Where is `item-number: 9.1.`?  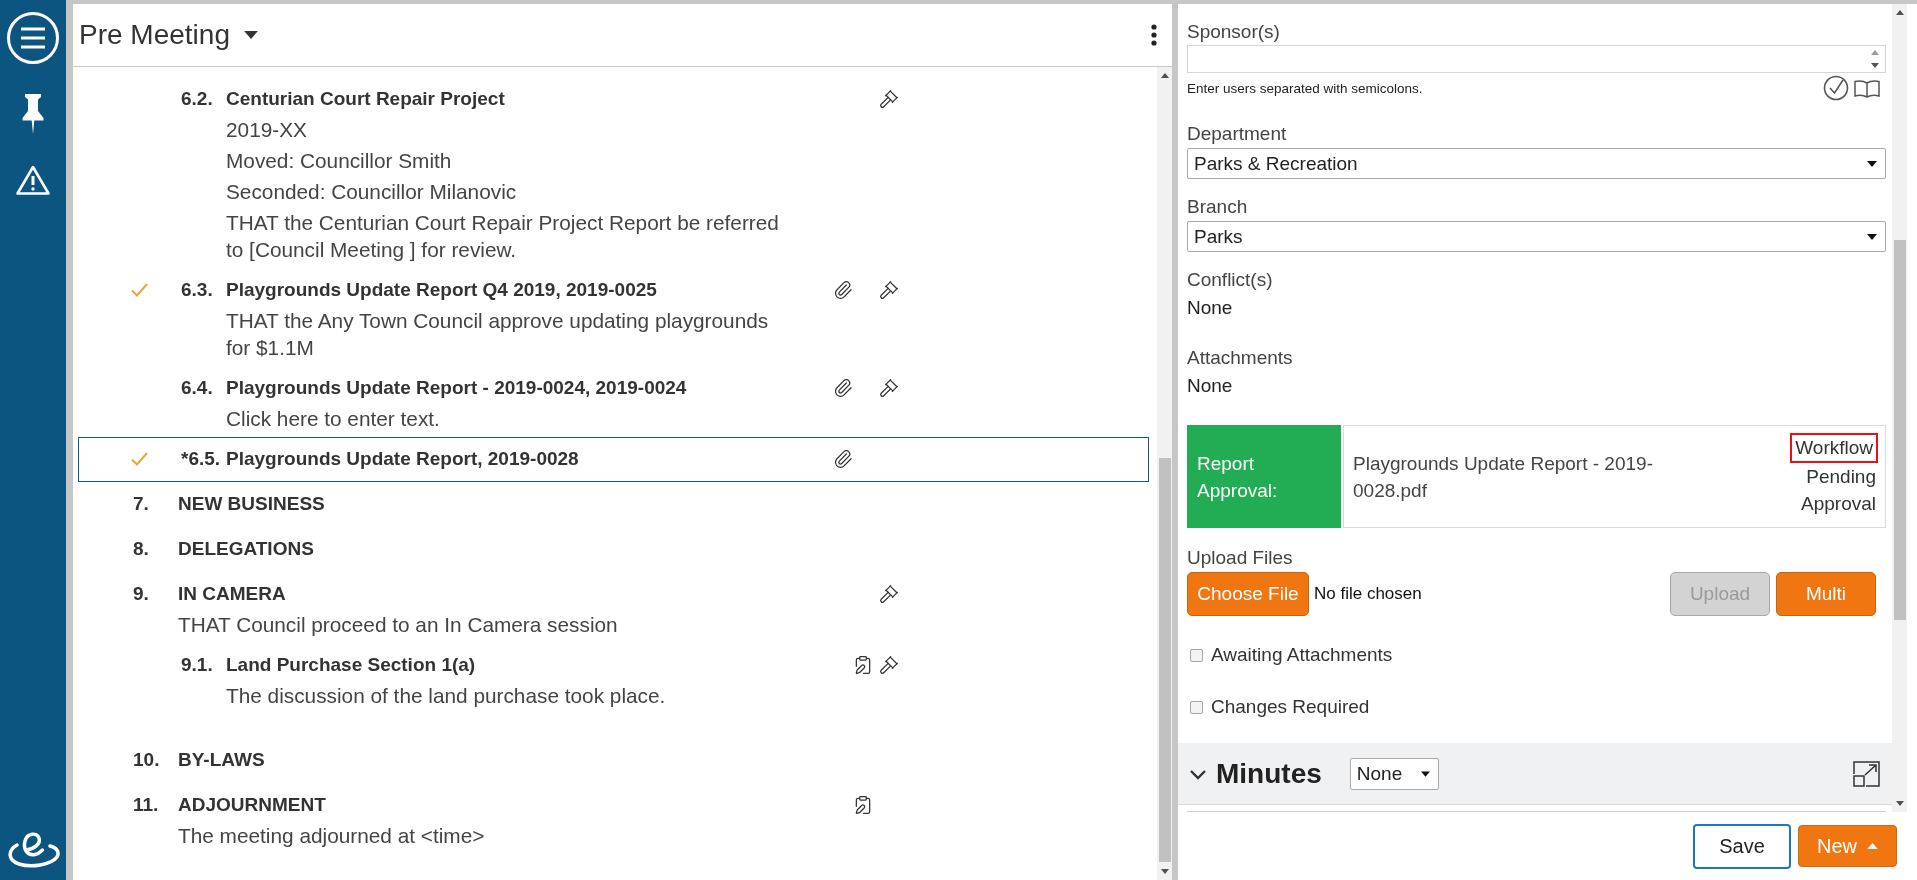 item-number: 9.1. is located at coordinates (197, 665).